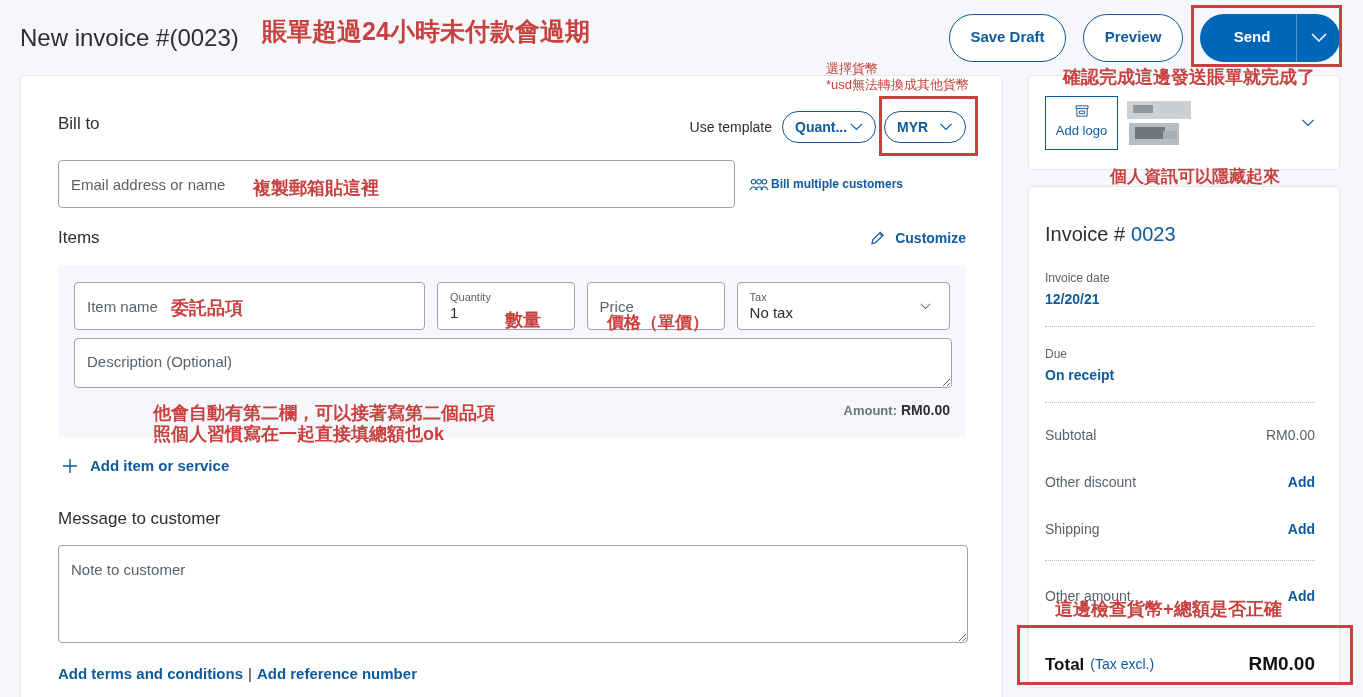 The width and height of the screenshot is (1363, 697). What do you see at coordinates (70, 466) in the screenshot?
I see `plus-icon` at bounding box center [70, 466].